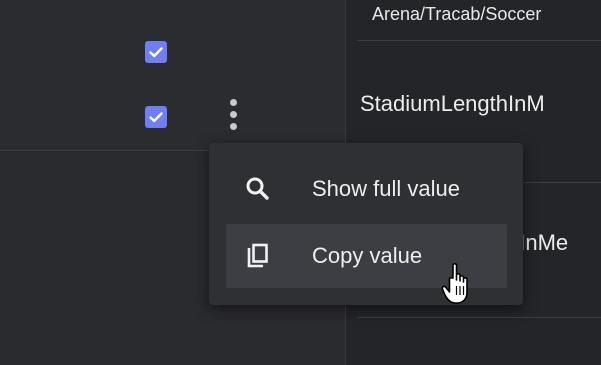 Image resolution: width=601 pixels, height=365 pixels. I want to click on table-cell-value: StadiumLengthInM, so click(452, 104).